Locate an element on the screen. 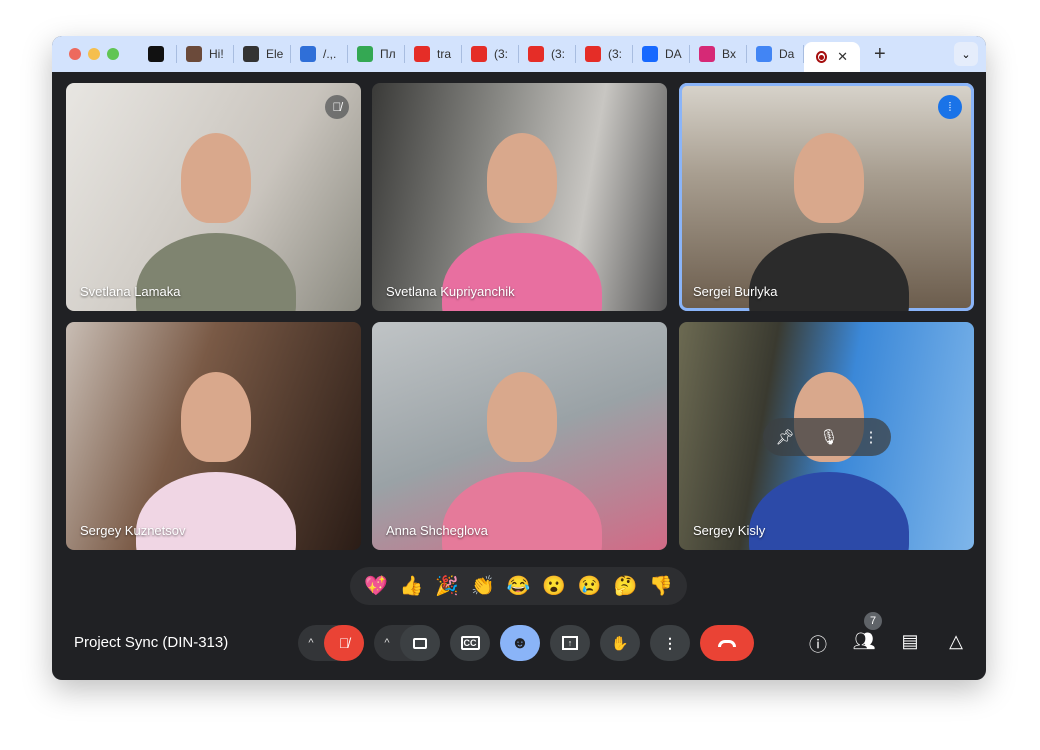 The height and width of the screenshot is (750, 1040). browser-tab: Ele is located at coordinates (262, 54).